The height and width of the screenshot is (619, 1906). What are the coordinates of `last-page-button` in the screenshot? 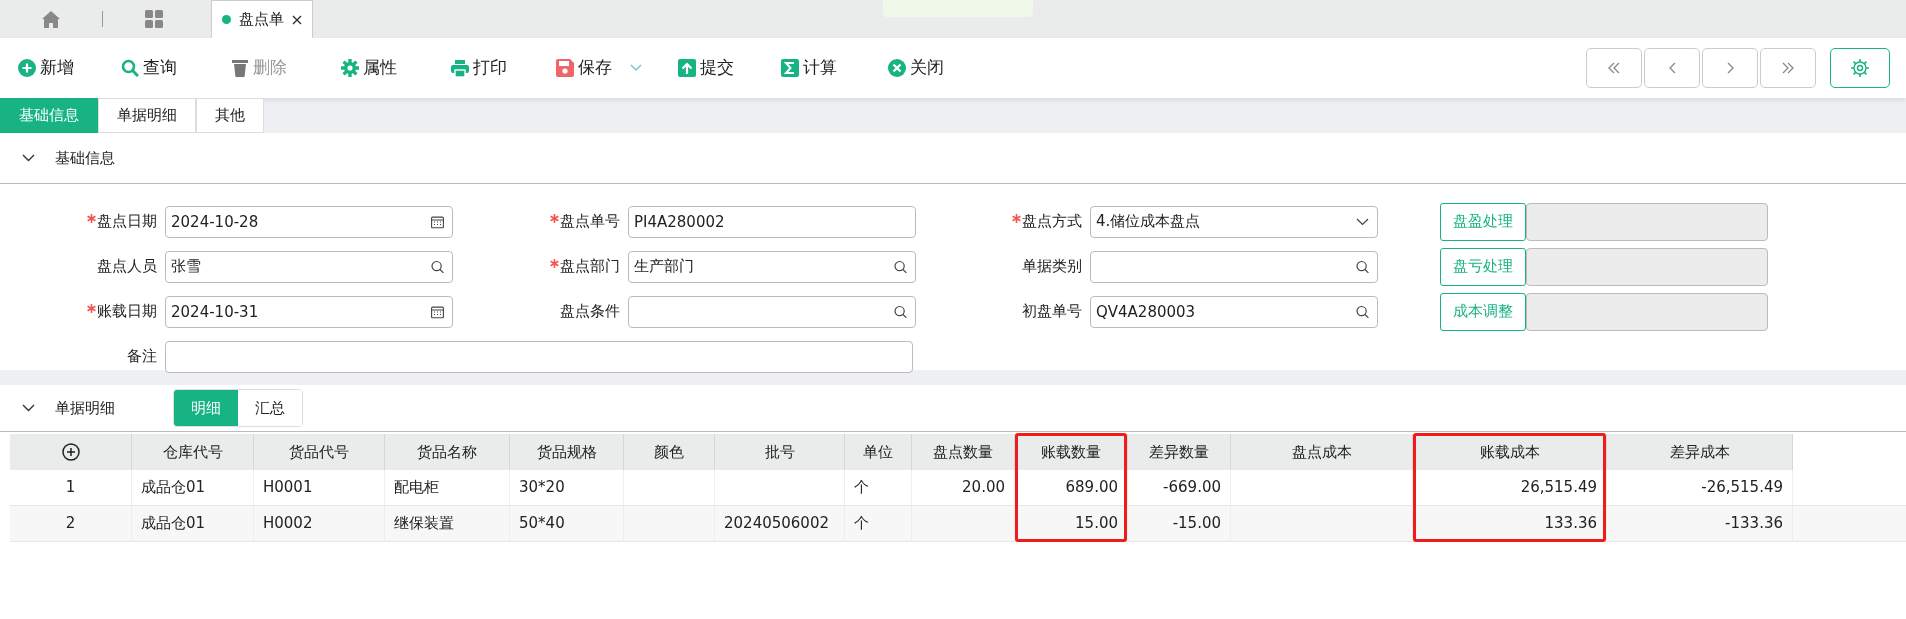 It's located at (1788, 68).